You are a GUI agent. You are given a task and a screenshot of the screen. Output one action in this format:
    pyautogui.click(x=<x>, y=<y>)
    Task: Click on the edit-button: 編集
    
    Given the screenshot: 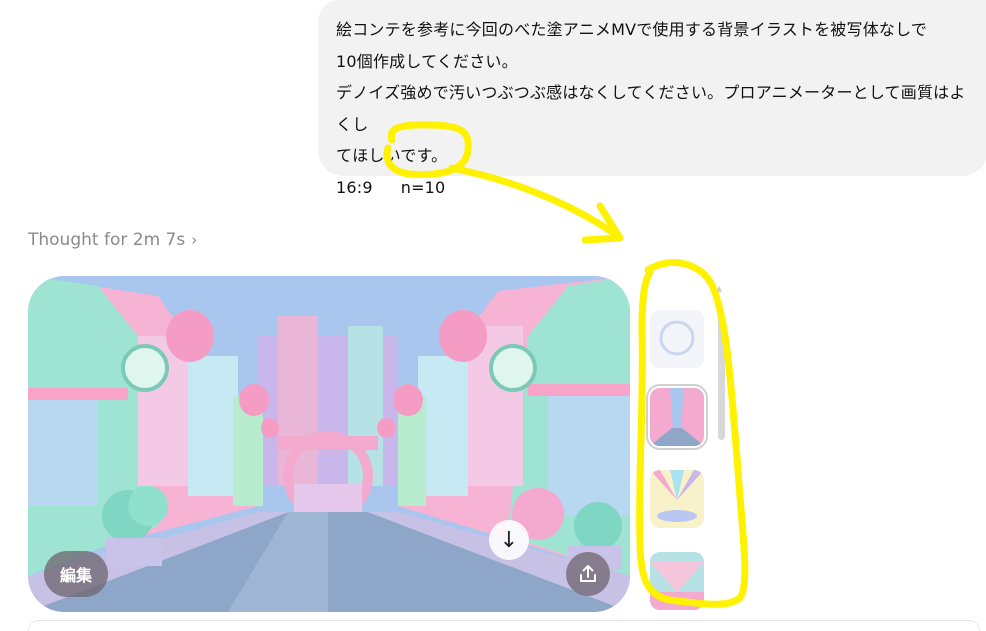 What is the action you would take?
    pyautogui.click(x=76, y=574)
    